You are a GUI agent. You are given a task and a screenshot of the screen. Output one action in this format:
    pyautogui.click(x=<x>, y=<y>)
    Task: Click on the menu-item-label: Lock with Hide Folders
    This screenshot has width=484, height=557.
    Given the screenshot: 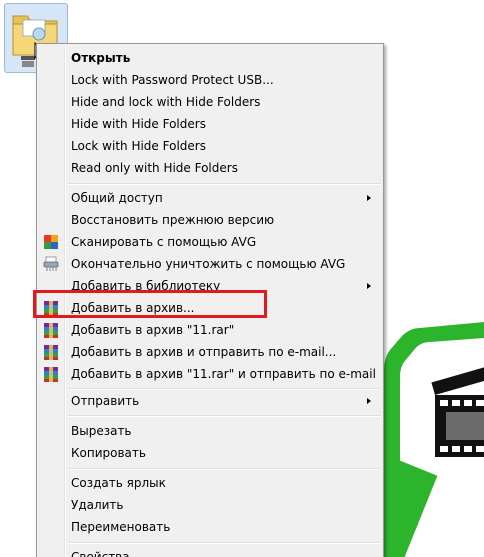 What is the action you would take?
    pyautogui.click(x=138, y=146)
    